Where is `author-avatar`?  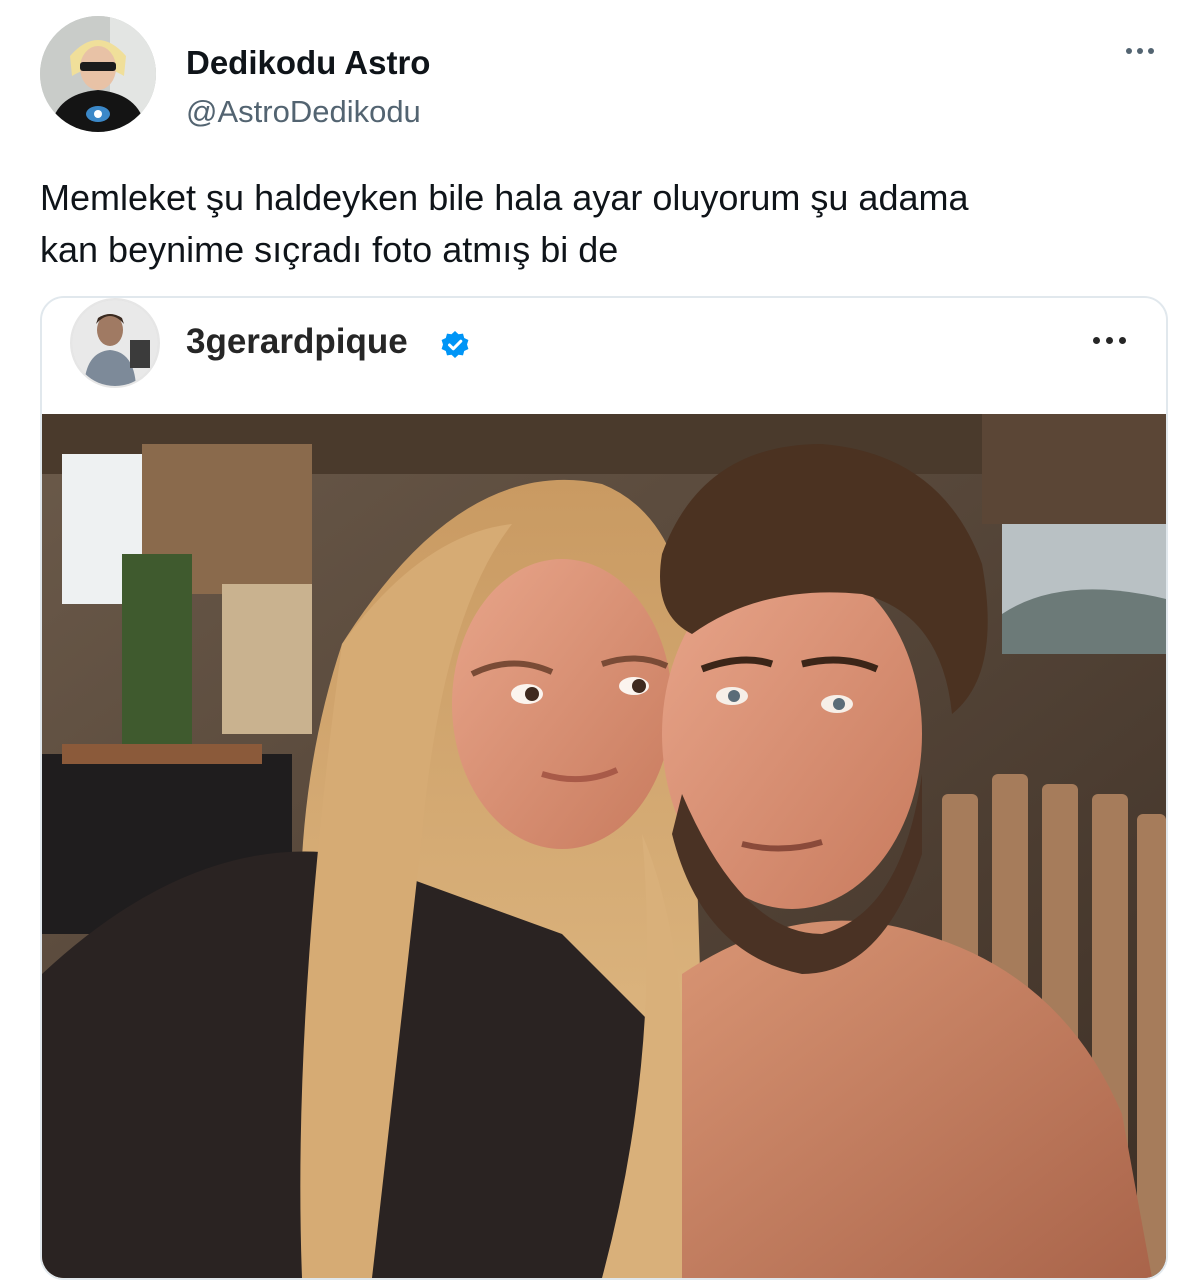
author-avatar is located at coordinates (98, 74).